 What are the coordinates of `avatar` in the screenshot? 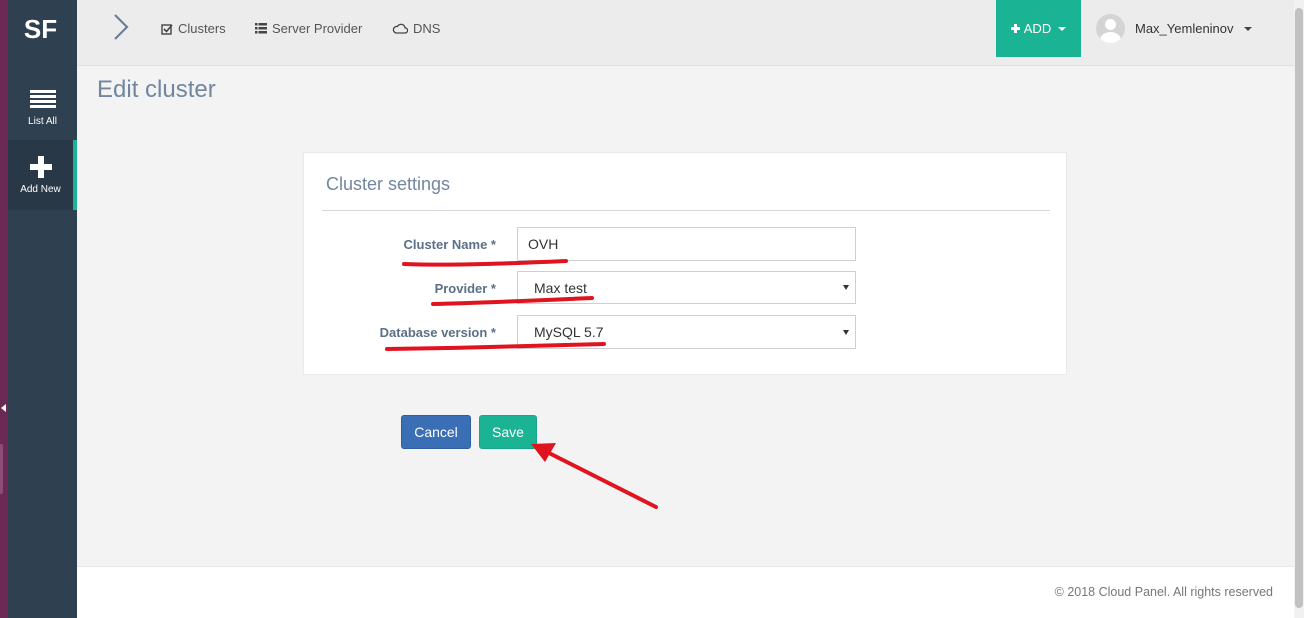 It's located at (1110, 28).